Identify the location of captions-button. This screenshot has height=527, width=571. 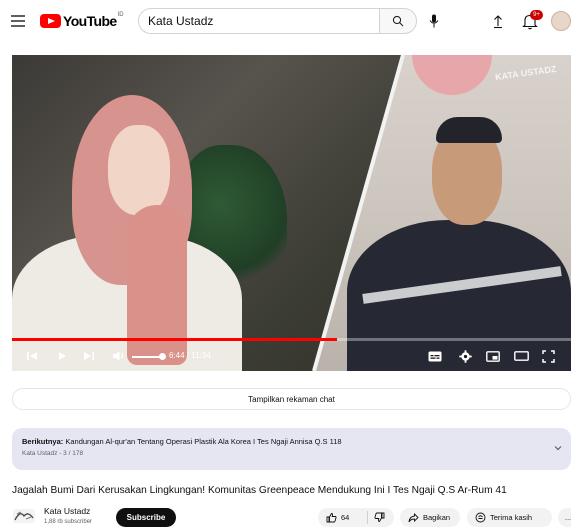
(435, 356).